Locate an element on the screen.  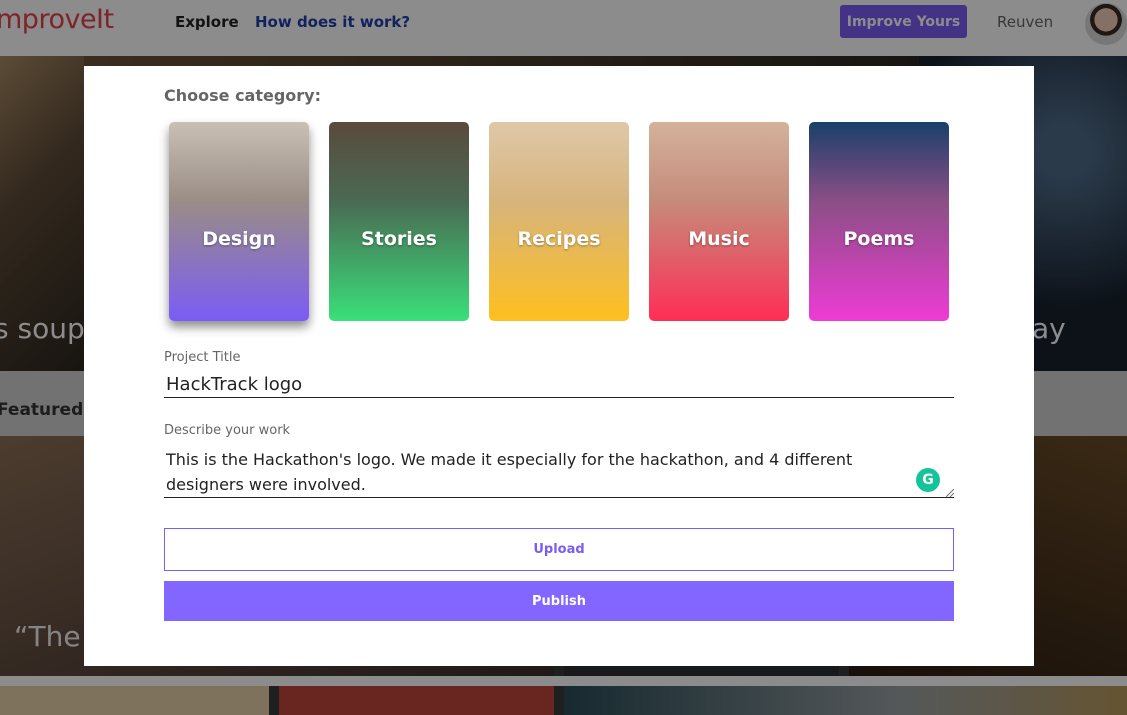
category-card-stories: Stories is located at coordinates (399, 221).